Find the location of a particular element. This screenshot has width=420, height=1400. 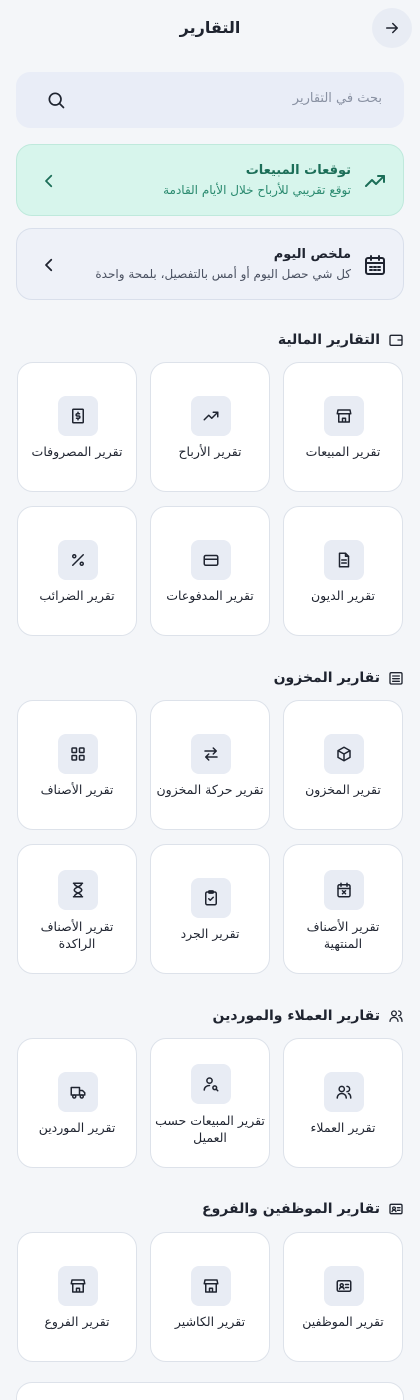

section-title-customers: تقارير العملاء والموردين is located at coordinates (308, 1016).